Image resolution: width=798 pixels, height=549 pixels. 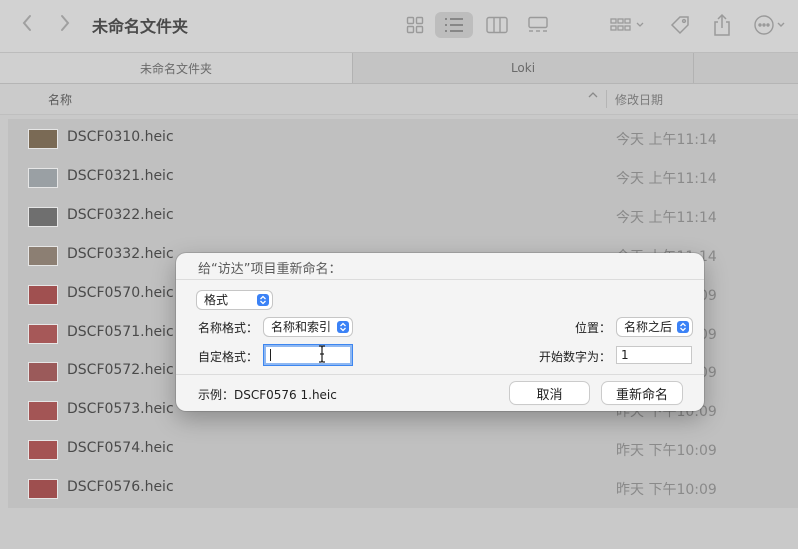 I want to click on tab-bar: 未命名文件夹 Loki, so click(x=399, y=68).